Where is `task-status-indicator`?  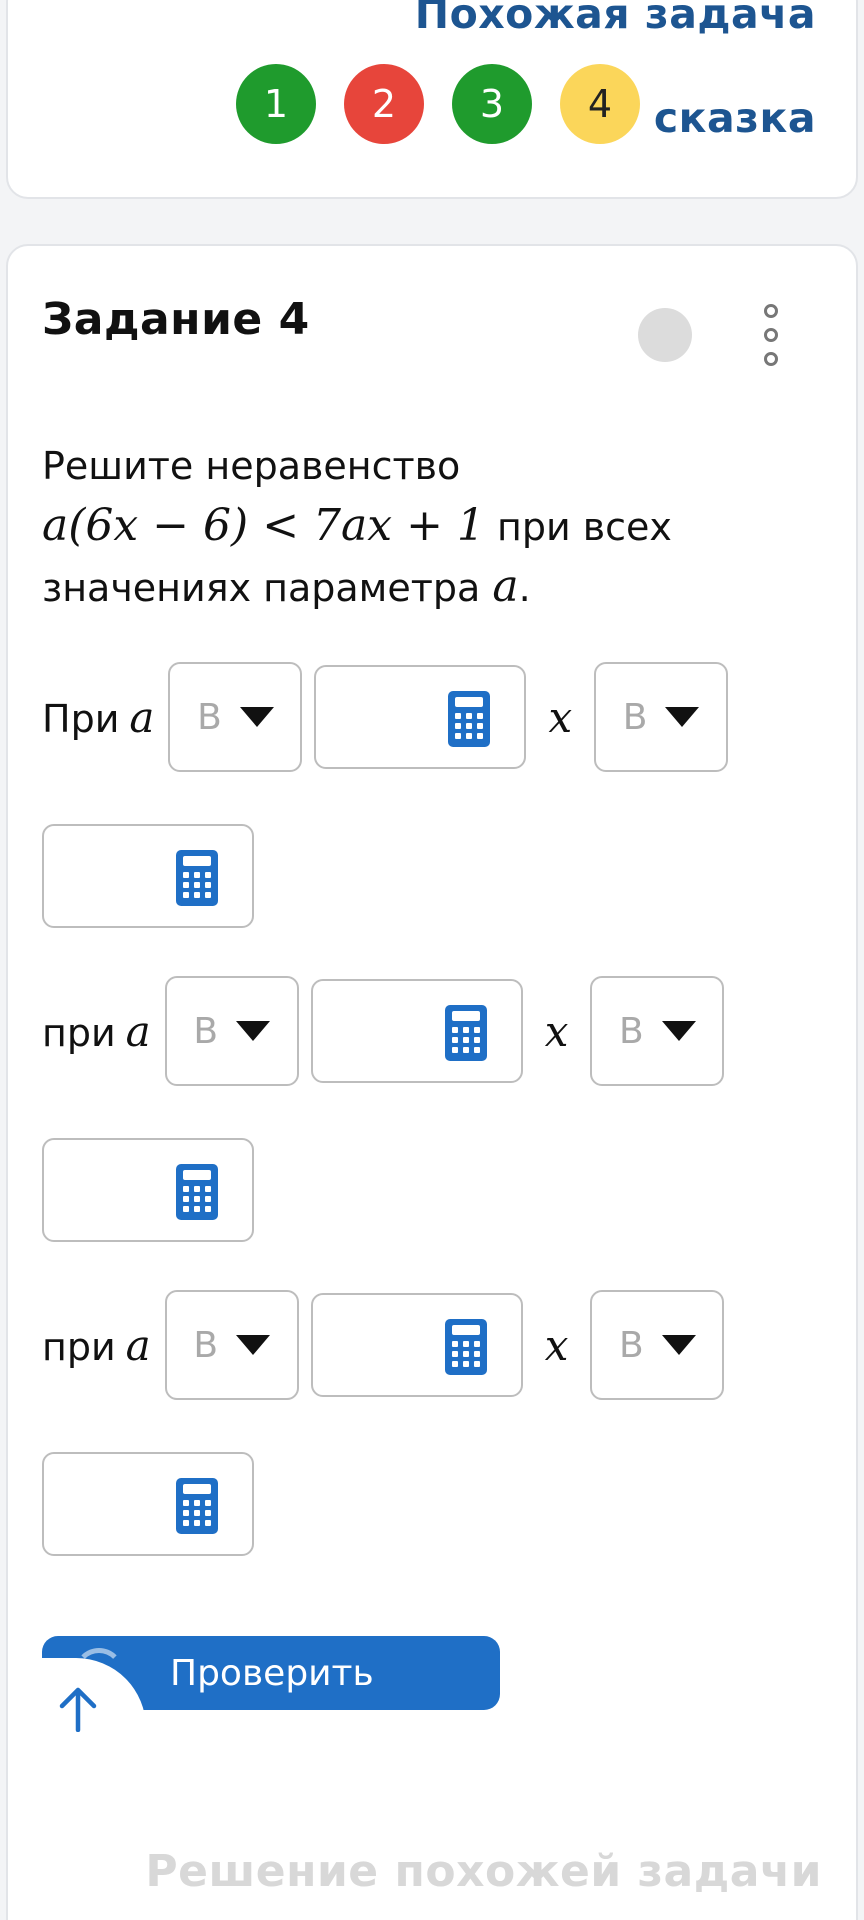 task-status-indicator is located at coordinates (665, 335).